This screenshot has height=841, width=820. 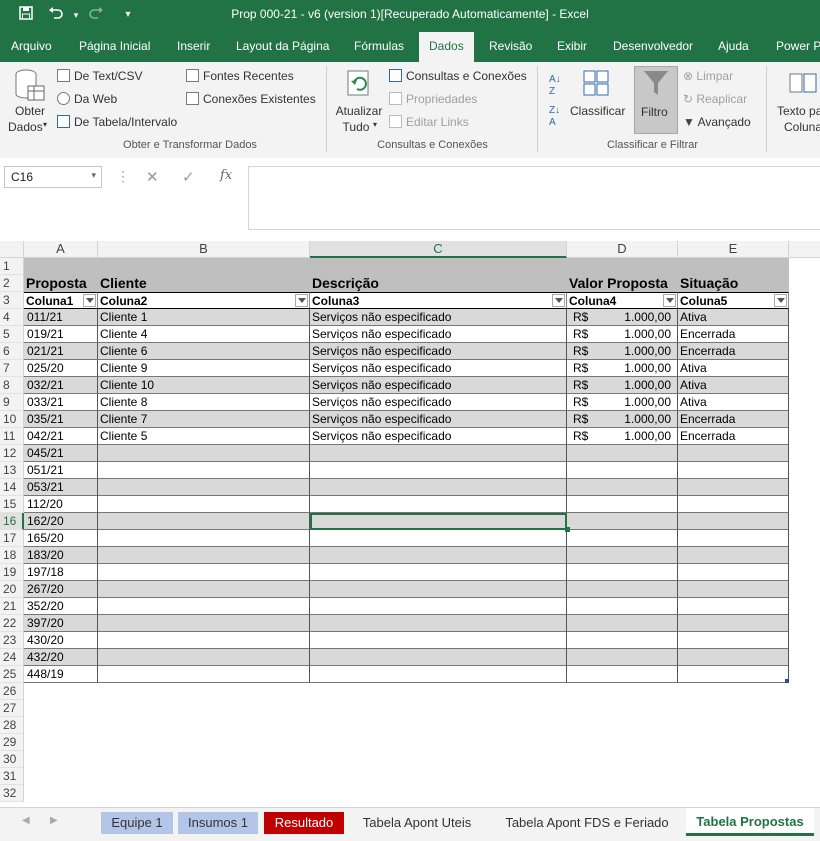 I want to click on tab-exibir: Exibir, so click(x=572, y=47).